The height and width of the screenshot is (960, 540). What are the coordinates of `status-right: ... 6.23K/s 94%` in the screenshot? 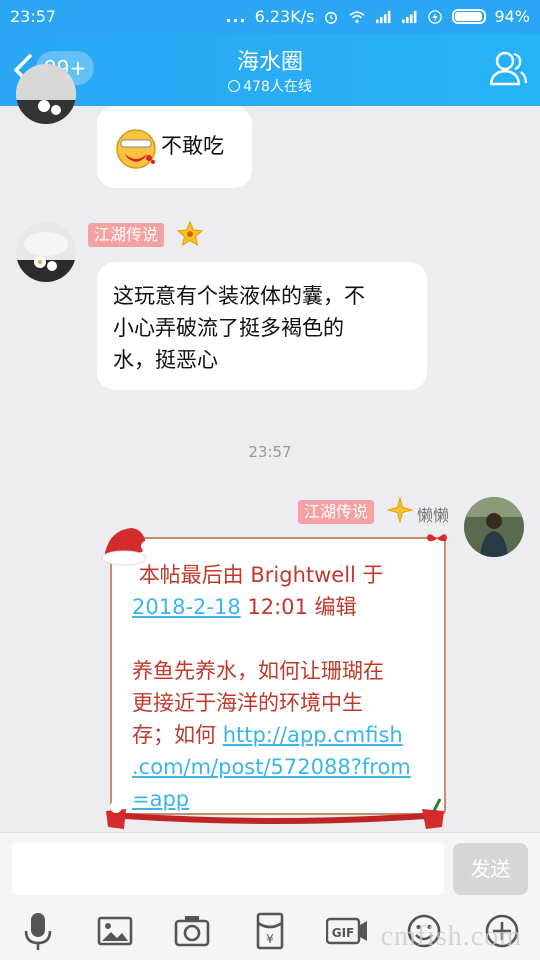 It's located at (377, 16).